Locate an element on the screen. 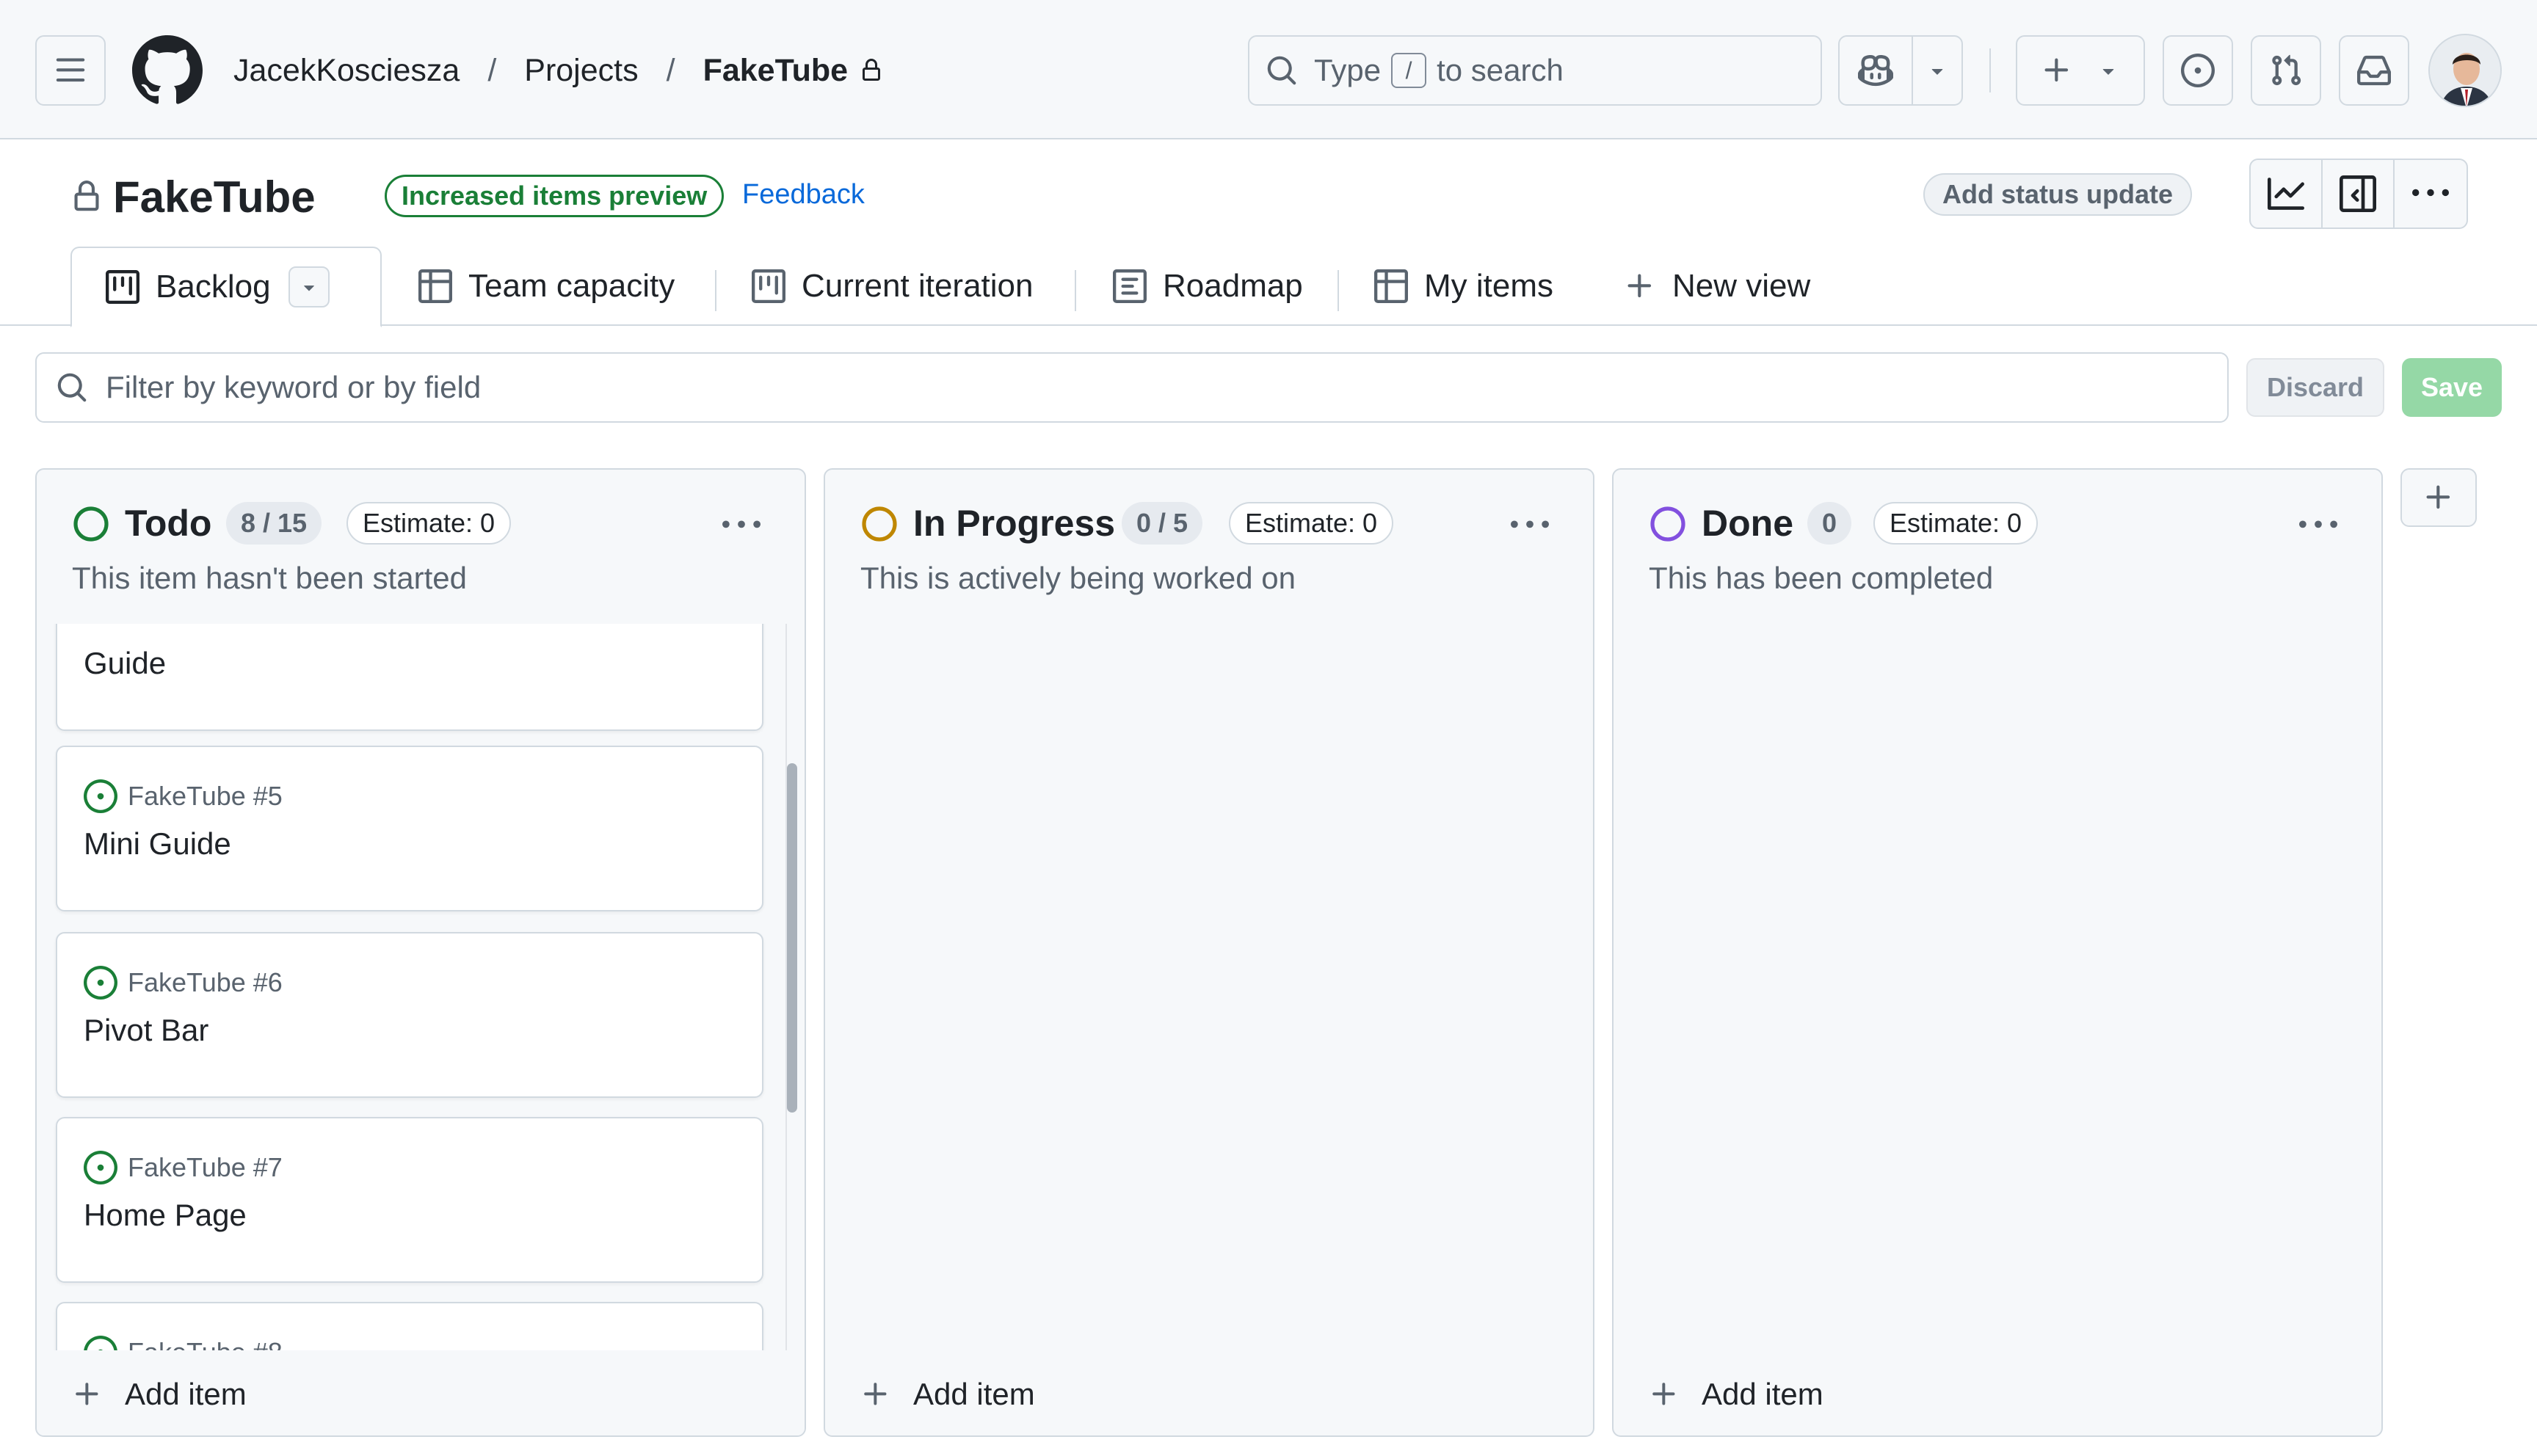 The width and height of the screenshot is (2537, 1456). tab-backlog: Backlog is located at coordinates (226, 287).